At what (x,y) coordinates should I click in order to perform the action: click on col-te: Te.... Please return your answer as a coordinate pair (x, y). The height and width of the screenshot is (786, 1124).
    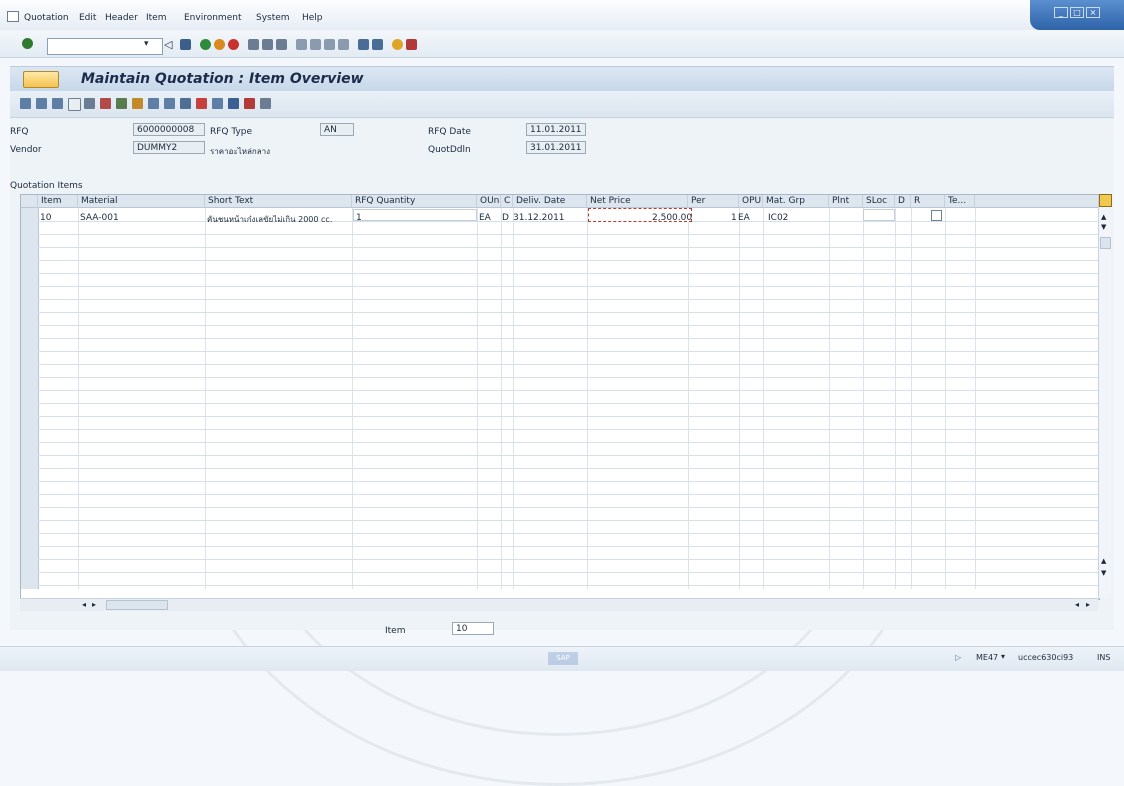
    Looking at the image, I should click on (960, 201).